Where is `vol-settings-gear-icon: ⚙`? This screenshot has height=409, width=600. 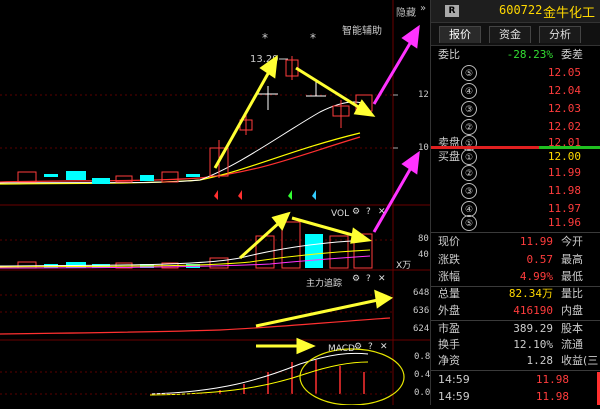
vol-settings-gear-icon: ⚙ is located at coordinates (356, 212).